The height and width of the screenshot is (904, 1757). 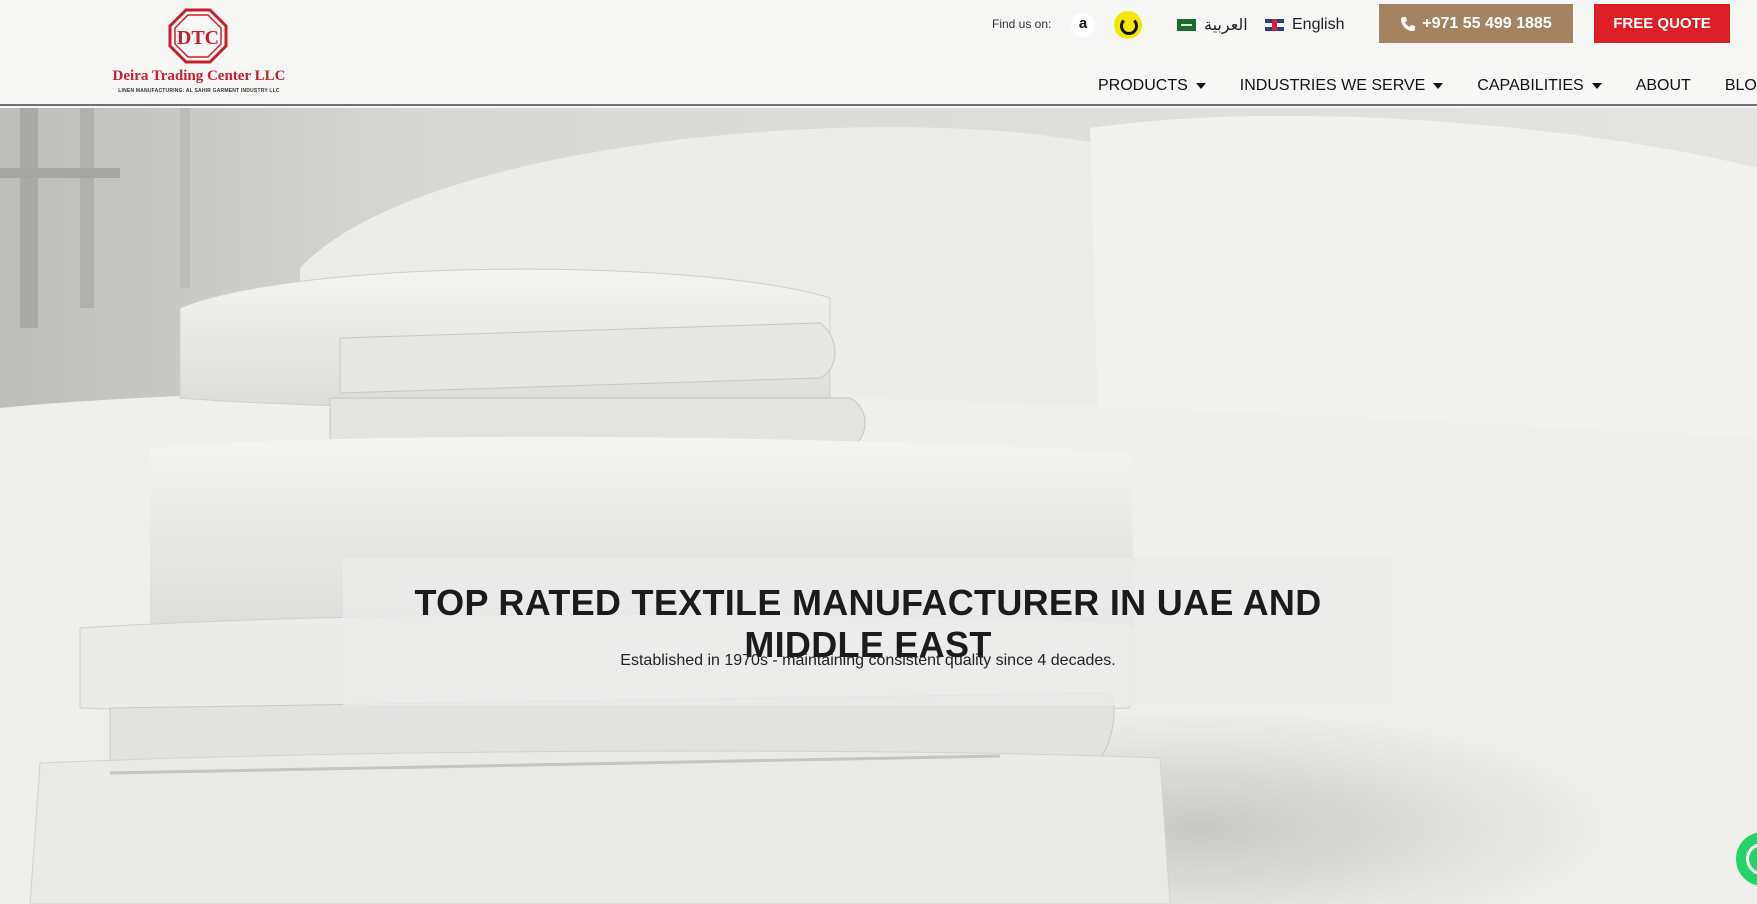 I want to click on logo-company-name: Deira Trading Center LLC, so click(x=199, y=76).